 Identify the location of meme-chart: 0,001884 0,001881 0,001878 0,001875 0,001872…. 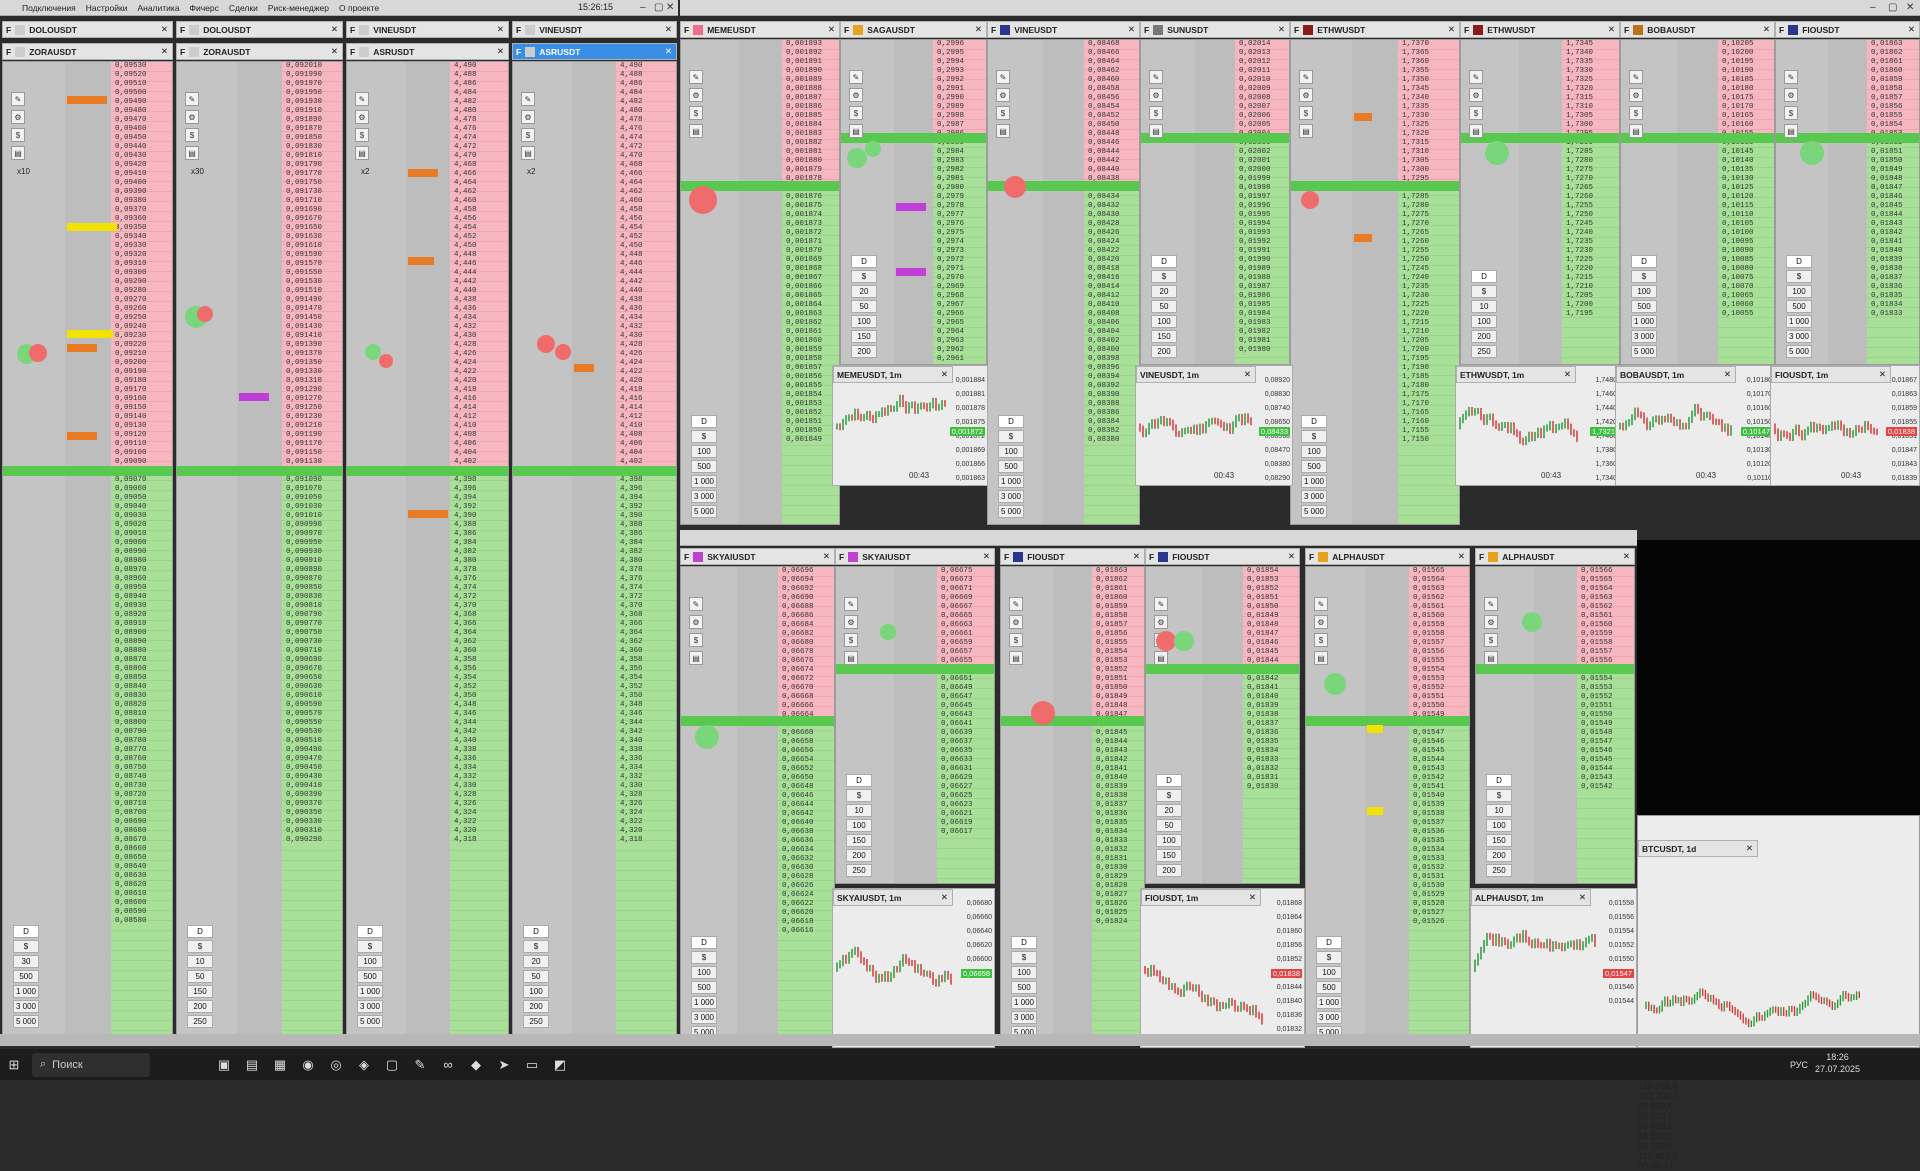
(910, 425).